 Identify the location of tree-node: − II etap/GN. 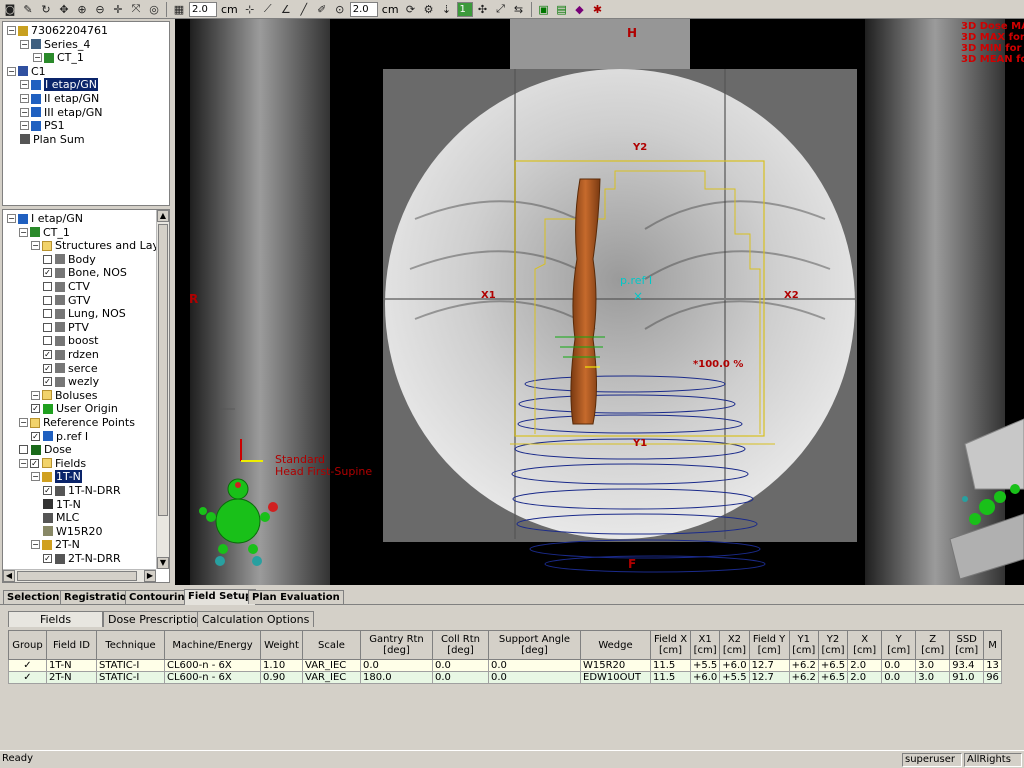
(59, 98).